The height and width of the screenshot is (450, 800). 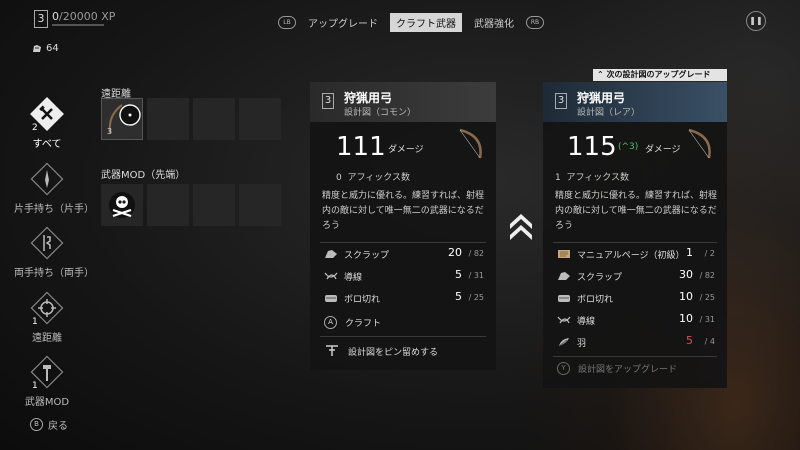 What do you see at coordinates (563, 368) in the screenshot?
I see `y-button-icon: Y` at bounding box center [563, 368].